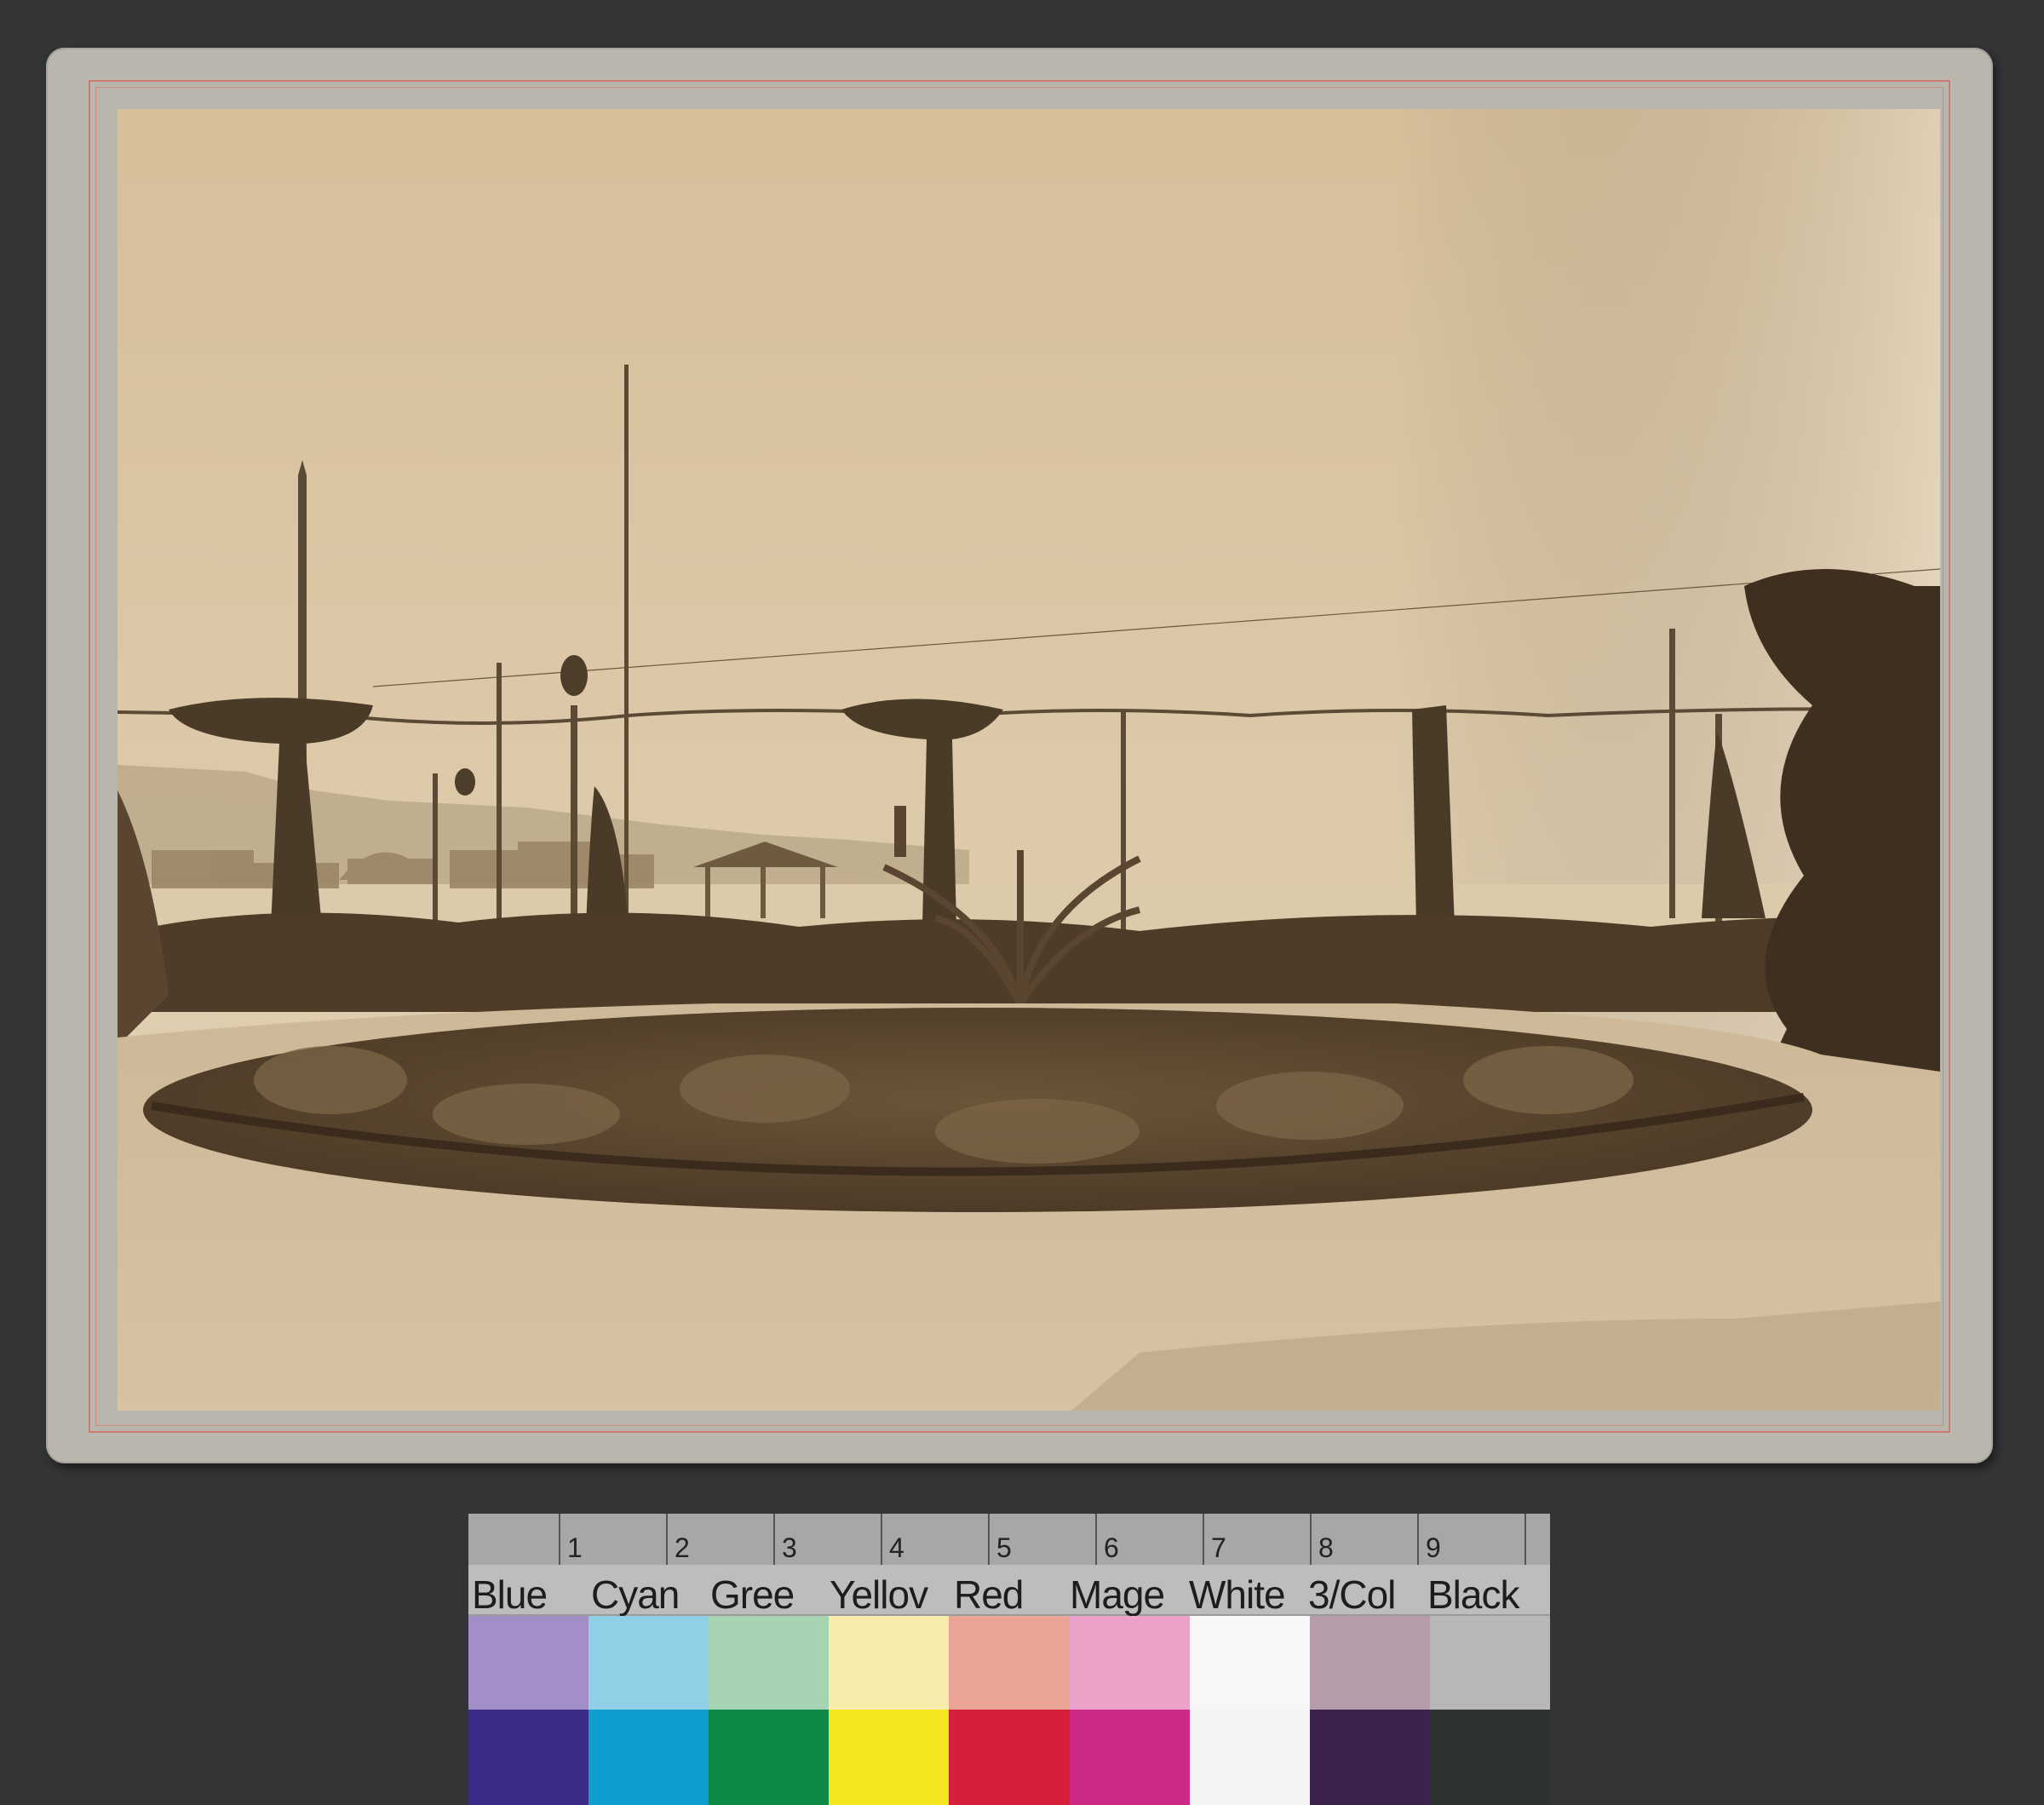  Describe the element at coordinates (879, 1594) in the screenshot. I see `patch-label-yellow: Yellov` at that location.